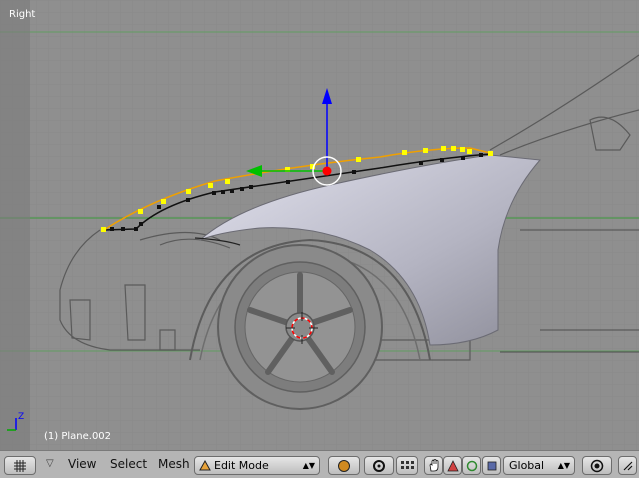  I want to click on rotate-manipulator-button, so click(452, 465).